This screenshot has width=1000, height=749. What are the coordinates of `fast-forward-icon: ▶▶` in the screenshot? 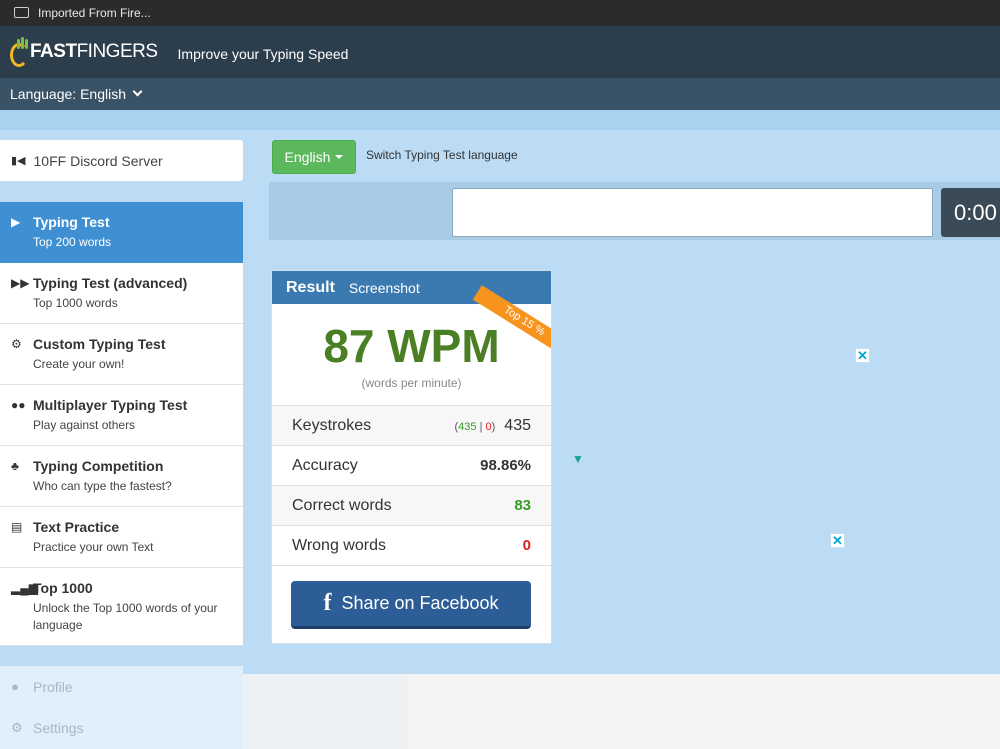 It's located at (20, 283).